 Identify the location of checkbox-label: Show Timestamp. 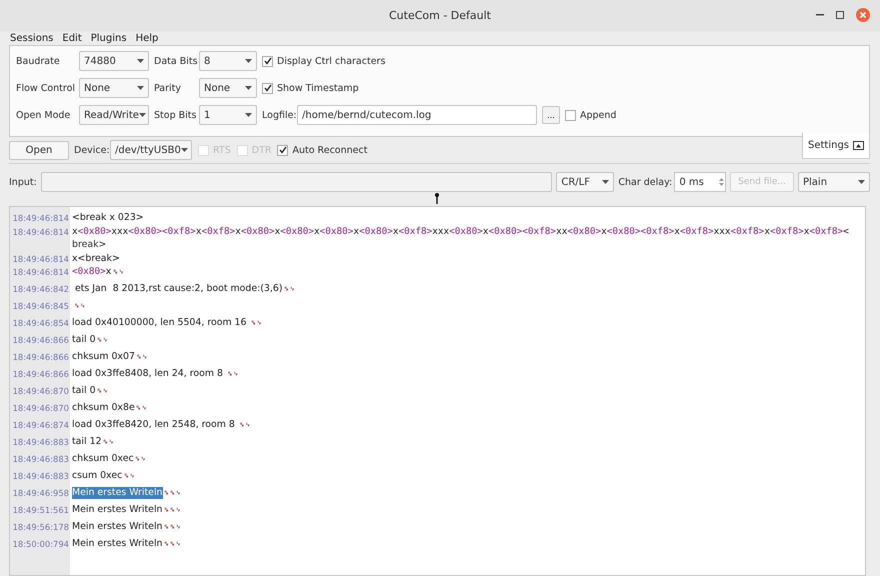
(318, 88).